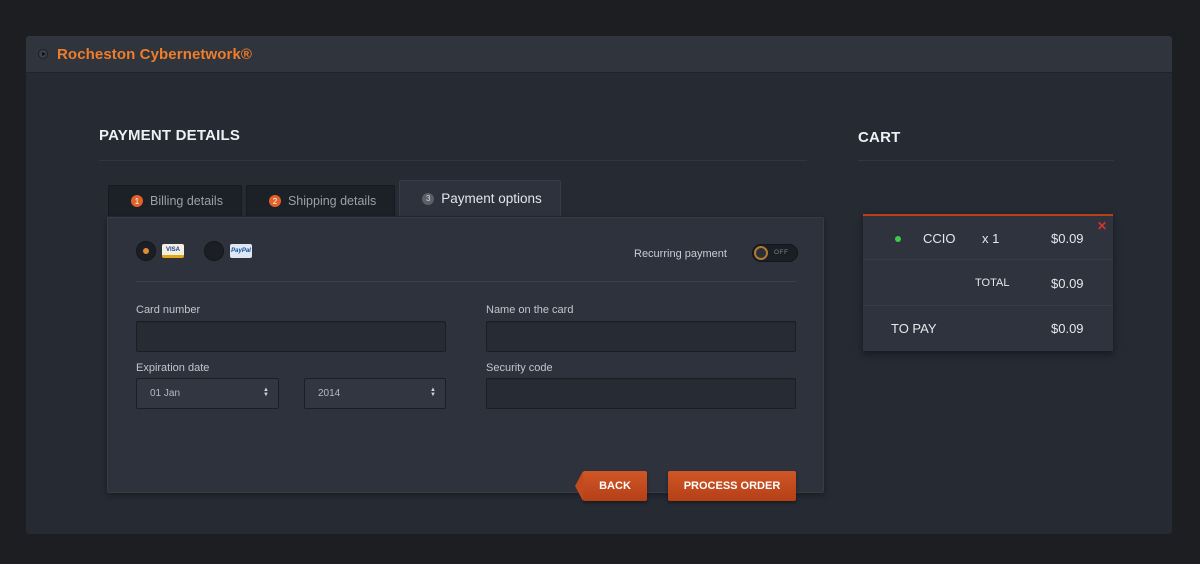 The height and width of the screenshot is (564, 1200). I want to click on cart-to-pay-row: TO PAY $0.09, so click(988, 330).